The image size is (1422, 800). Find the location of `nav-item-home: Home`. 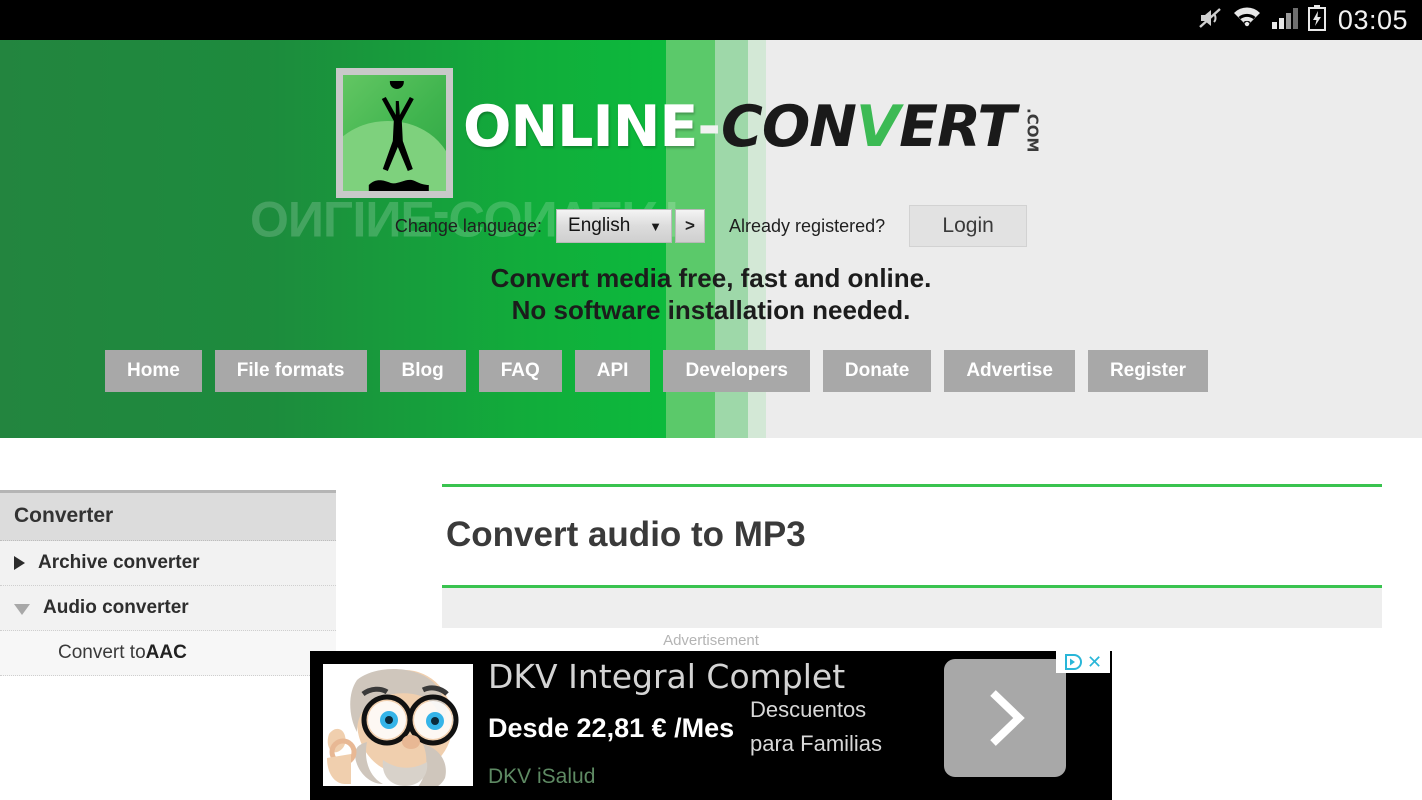

nav-item-home: Home is located at coordinates (153, 371).